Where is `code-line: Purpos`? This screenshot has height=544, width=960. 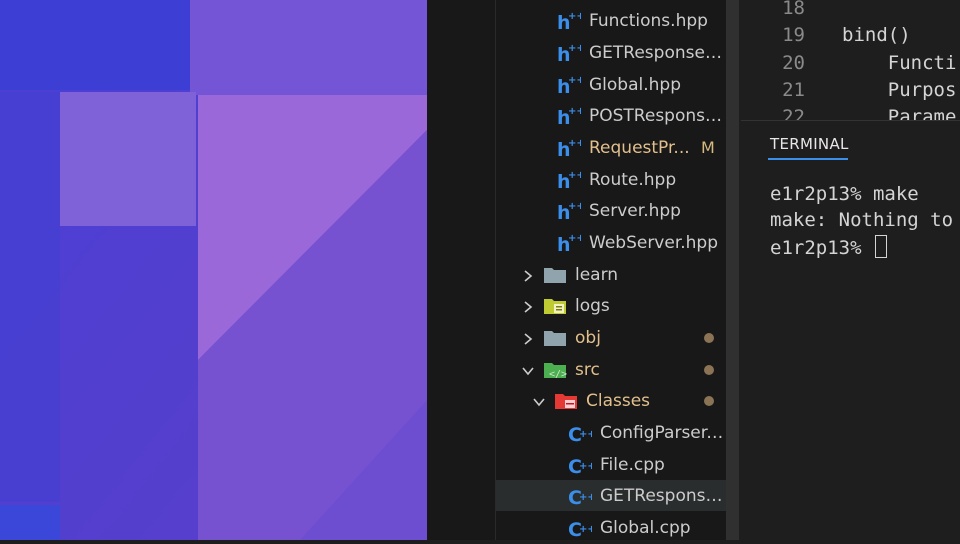 code-line: Purpos is located at coordinates (899, 90).